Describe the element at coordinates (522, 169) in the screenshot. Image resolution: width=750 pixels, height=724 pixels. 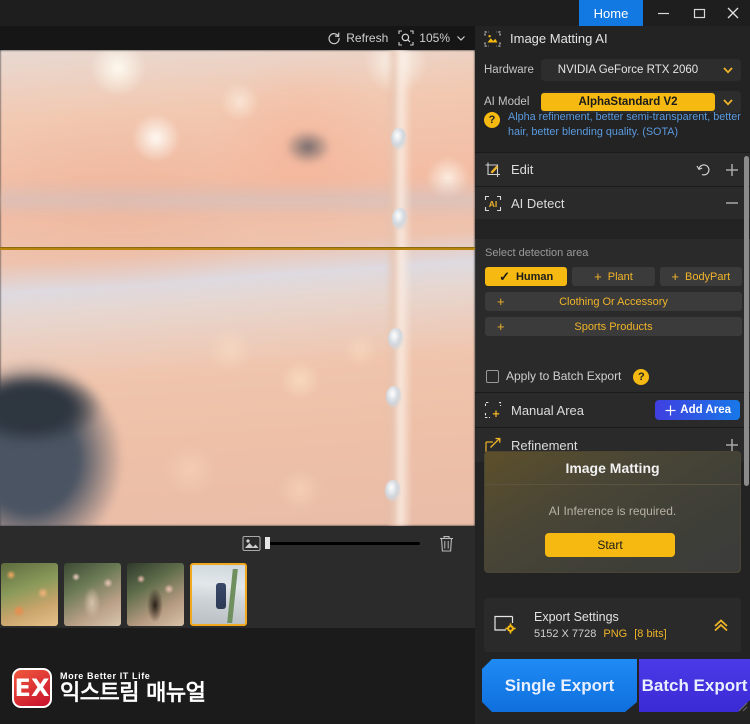
I see `edit-title: Edit` at that location.